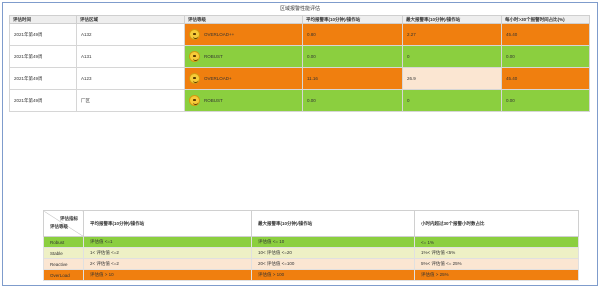 The height and width of the screenshot is (288, 600). Describe the element at coordinates (496, 223) in the screenshot. I see `legend-header-pct: 小时内超过30个报警小时数占比` at that location.